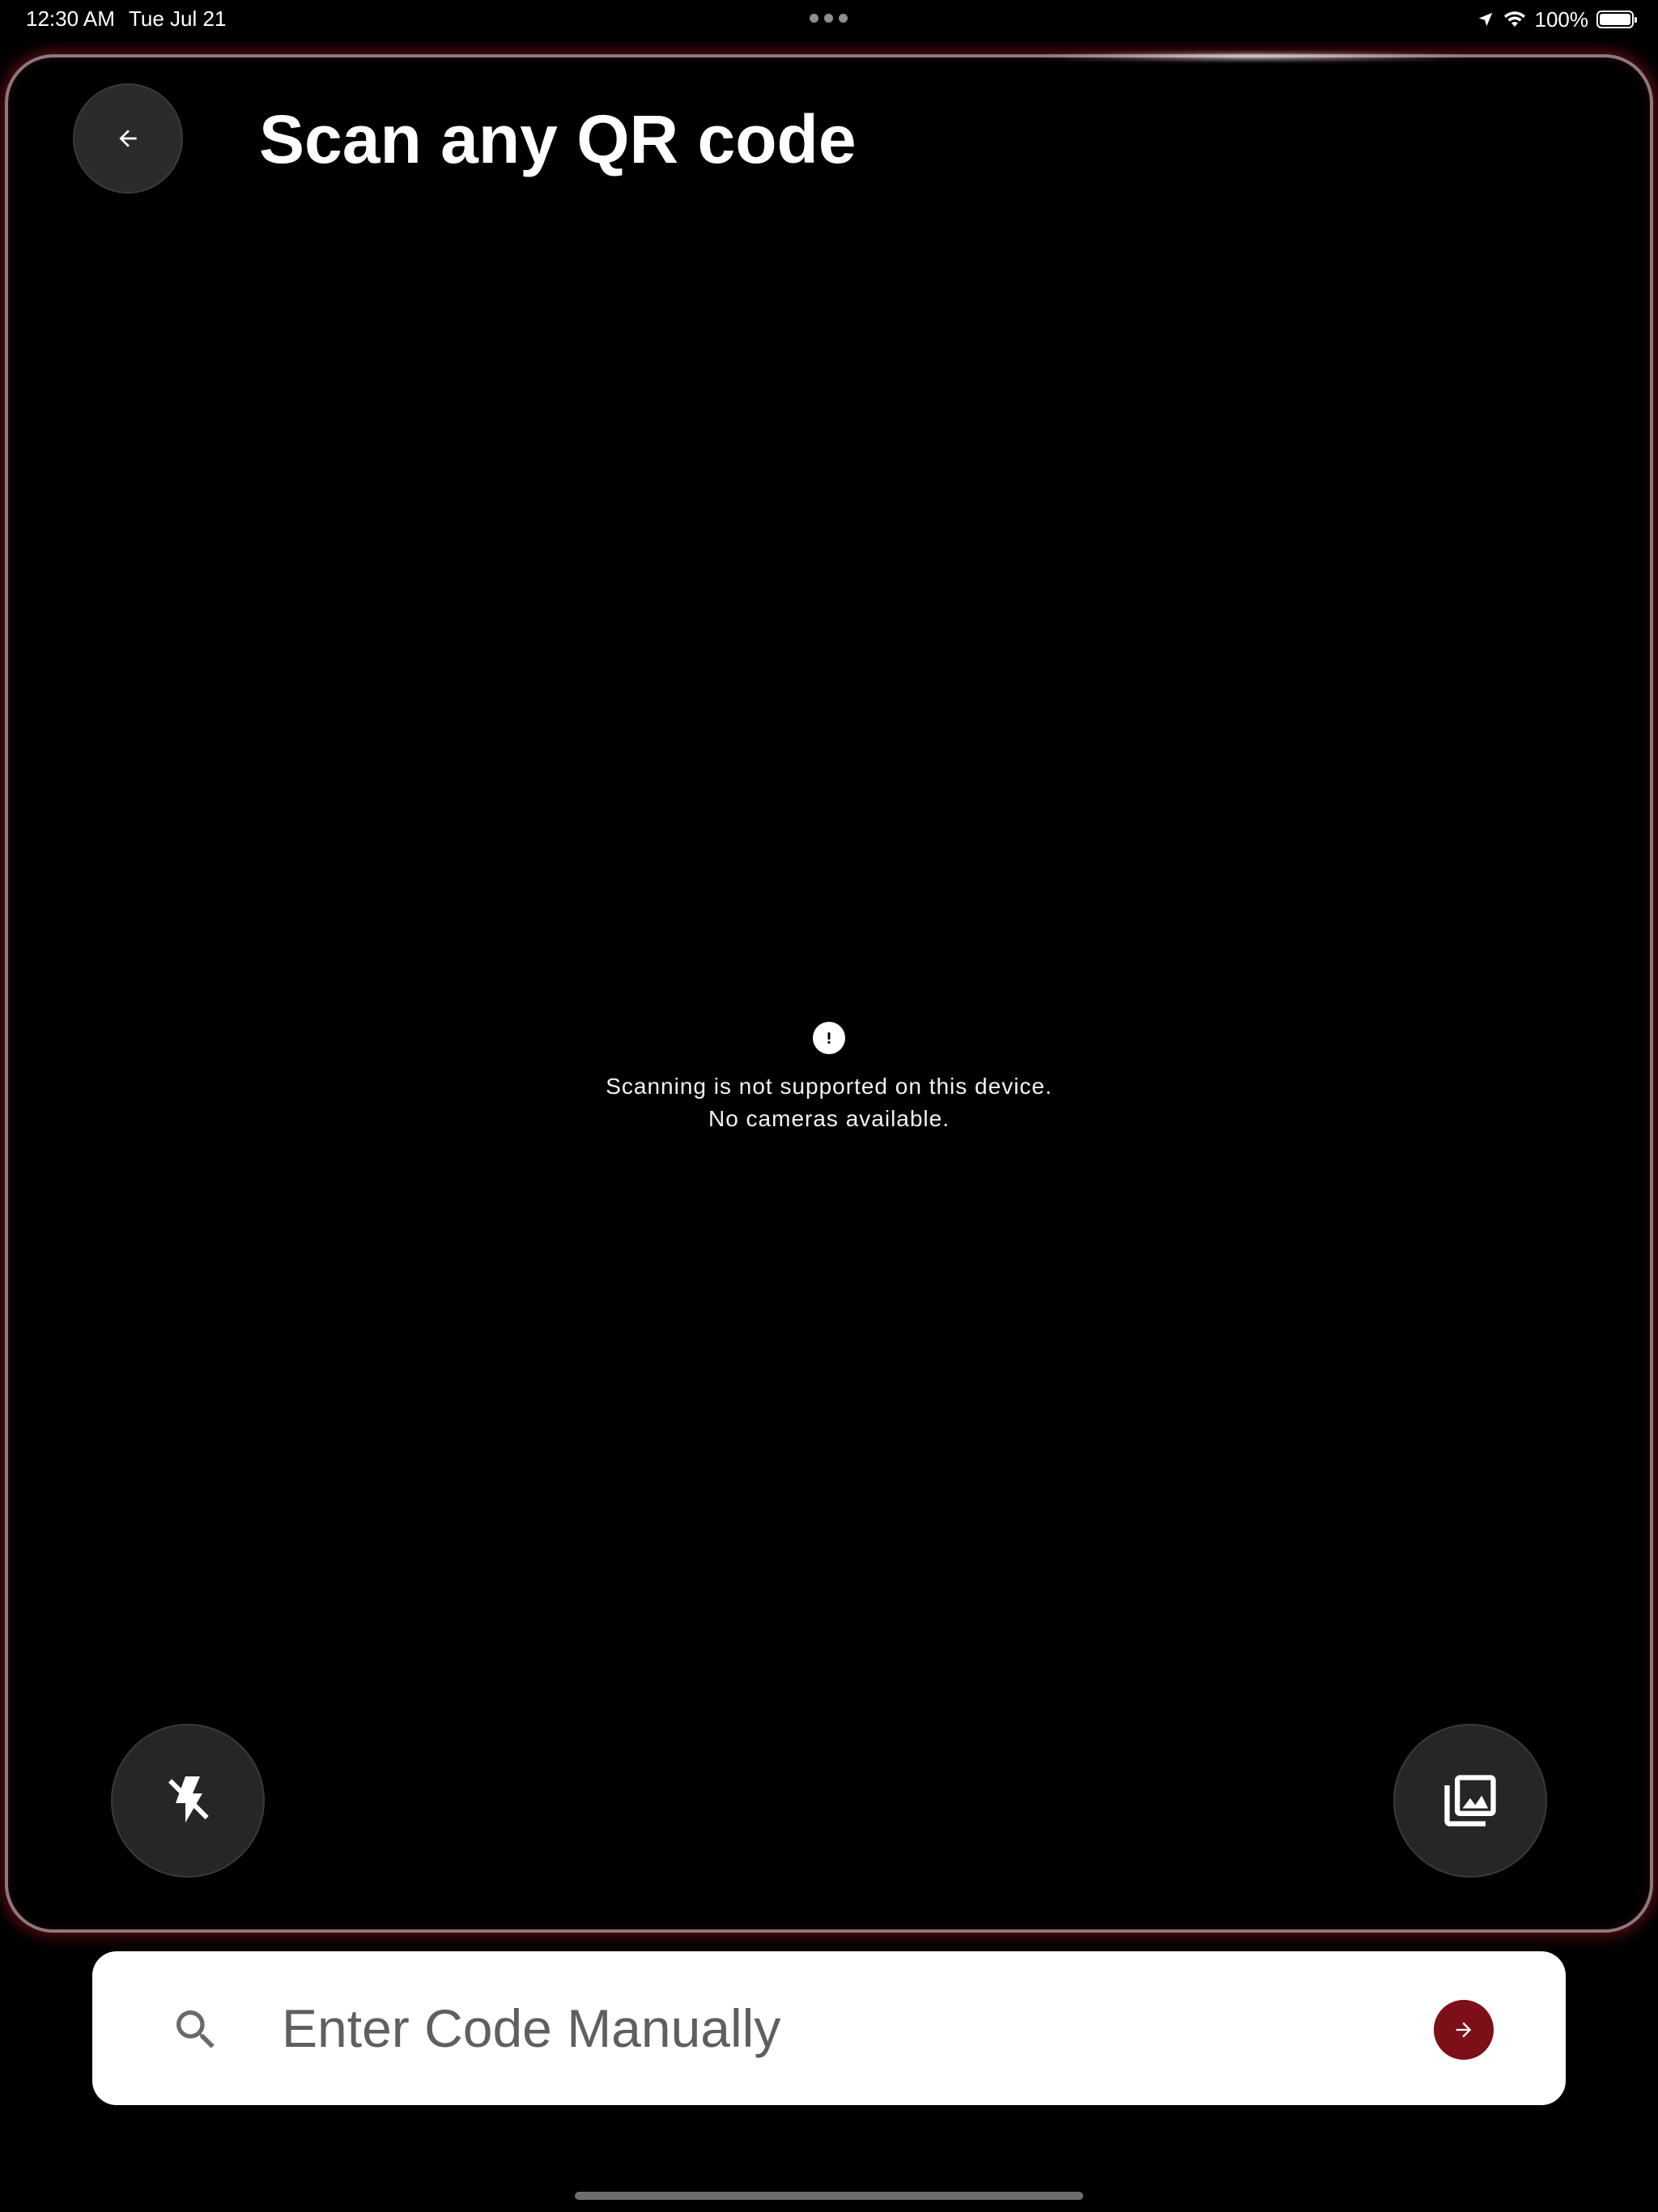 Image resolution: width=1658 pixels, height=2212 pixels. Describe the element at coordinates (1485, 19) in the screenshot. I see `location-arrow-icon` at that location.